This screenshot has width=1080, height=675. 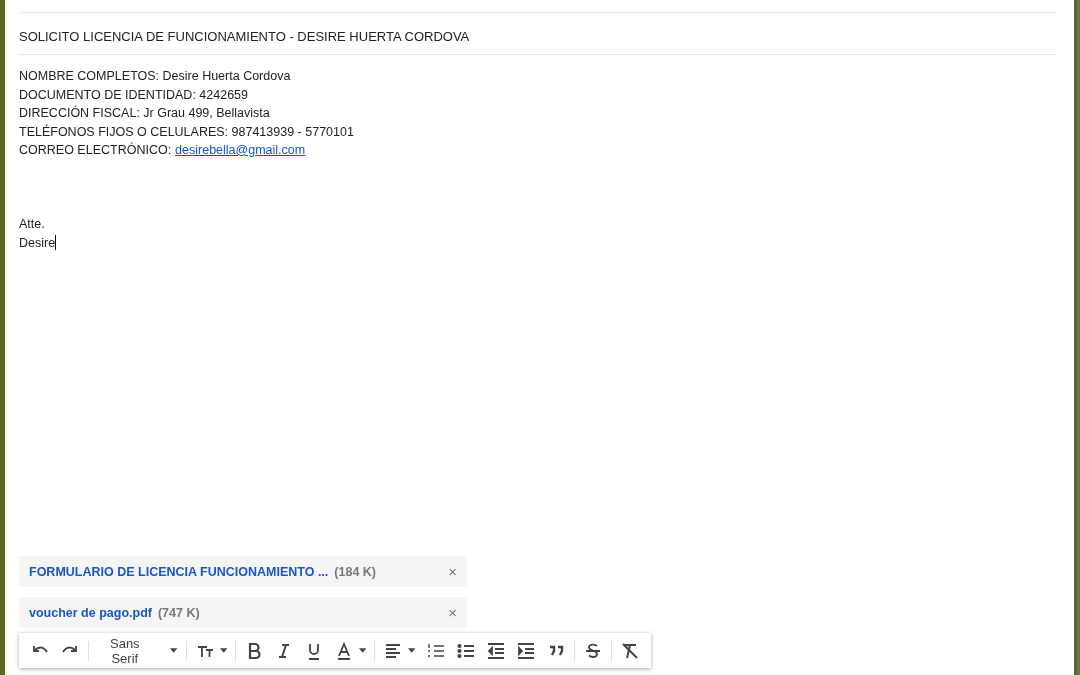 What do you see at coordinates (137, 650) in the screenshot?
I see `font-dropdown: Sans Serif` at bounding box center [137, 650].